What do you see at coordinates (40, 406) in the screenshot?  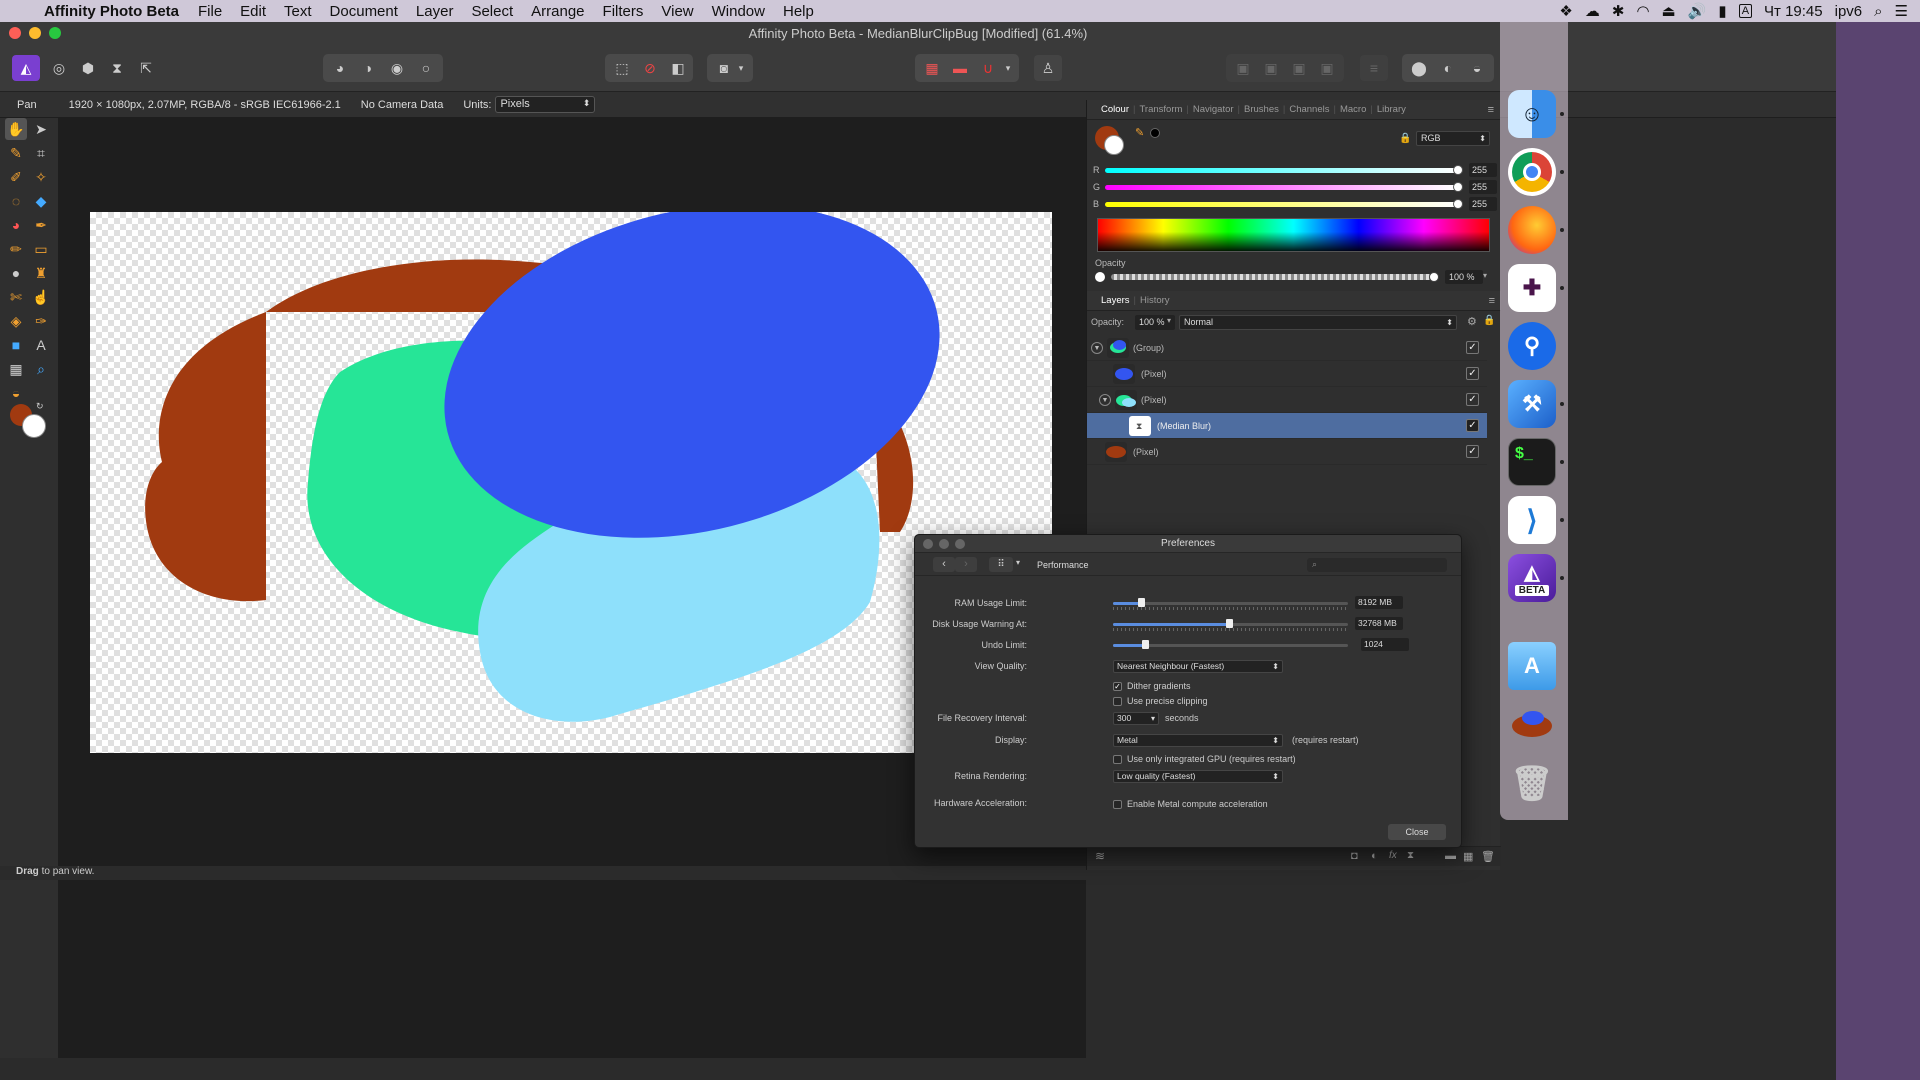 I see `swap-colours-icon: ↻` at bounding box center [40, 406].